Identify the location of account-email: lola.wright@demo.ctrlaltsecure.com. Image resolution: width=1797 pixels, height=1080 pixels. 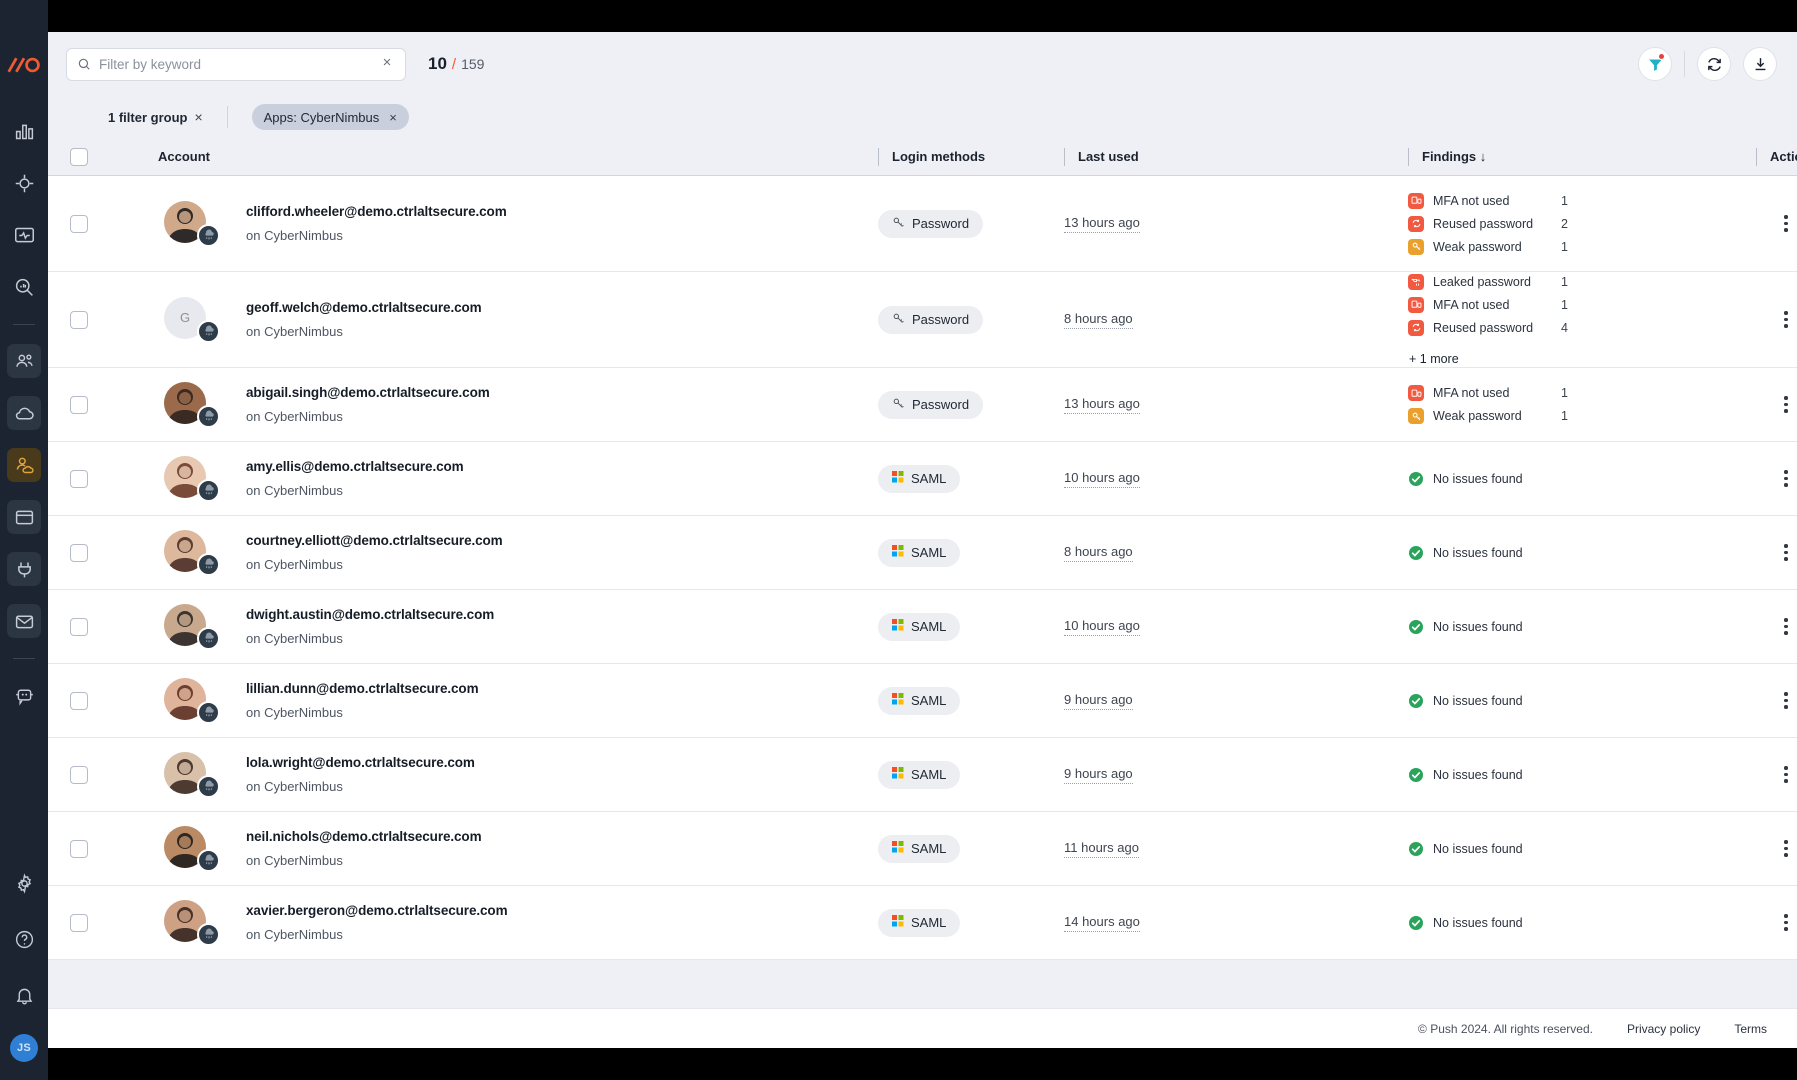
(360, 762).